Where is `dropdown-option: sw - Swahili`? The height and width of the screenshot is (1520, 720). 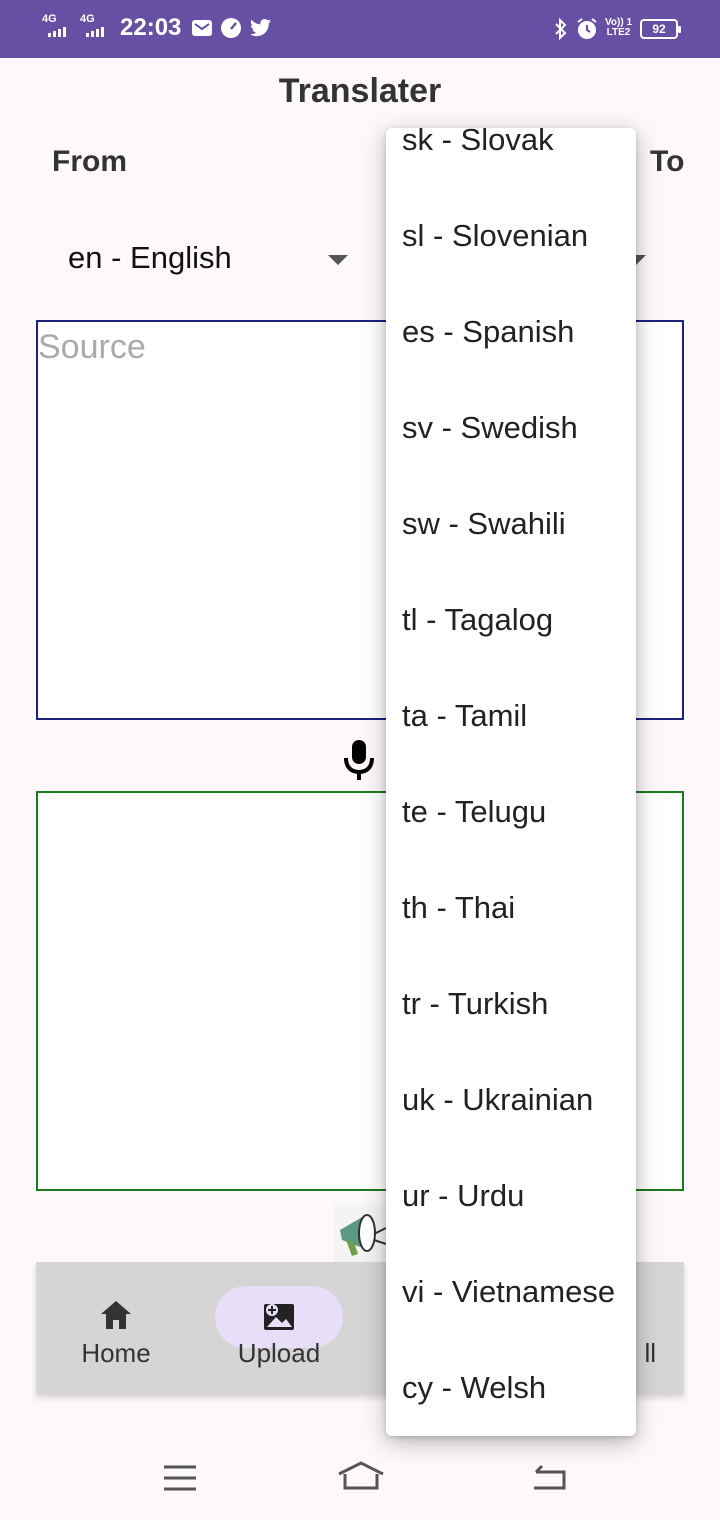 dropdown-option: sw - Swahili is located at coordinates (484, 524).